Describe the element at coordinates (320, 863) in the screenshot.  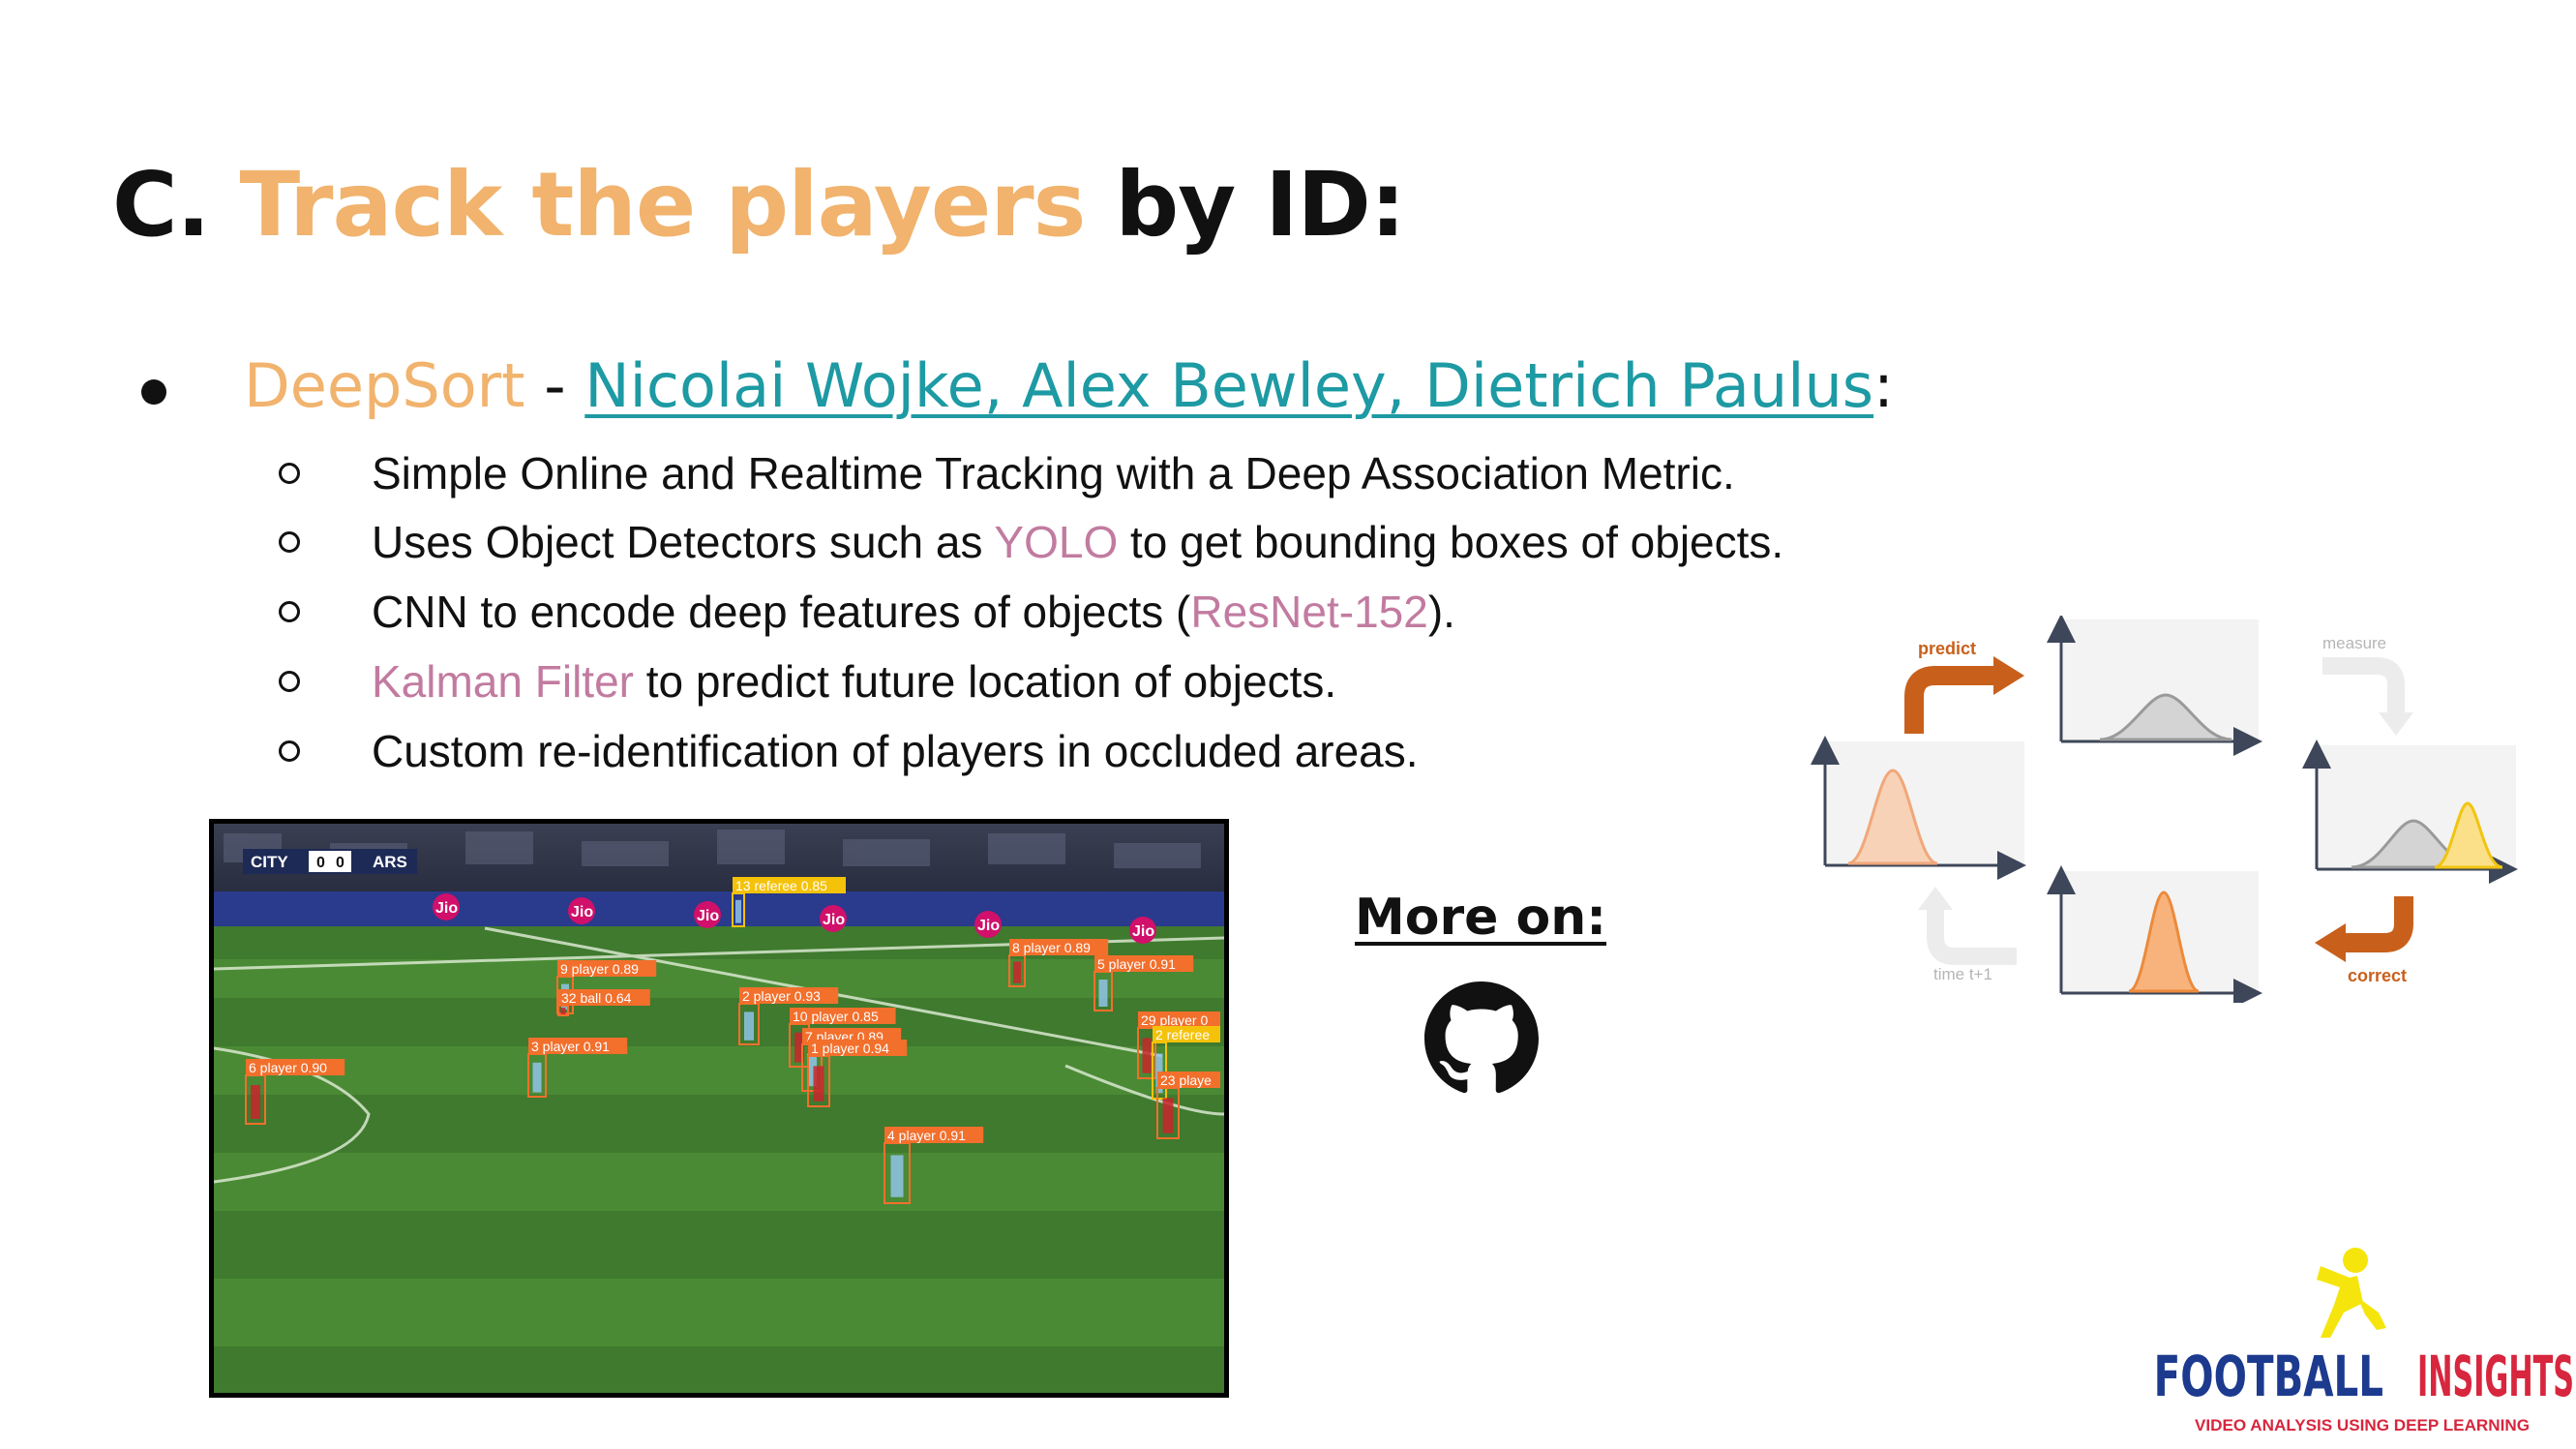
I see `home-score: 0` at that location.